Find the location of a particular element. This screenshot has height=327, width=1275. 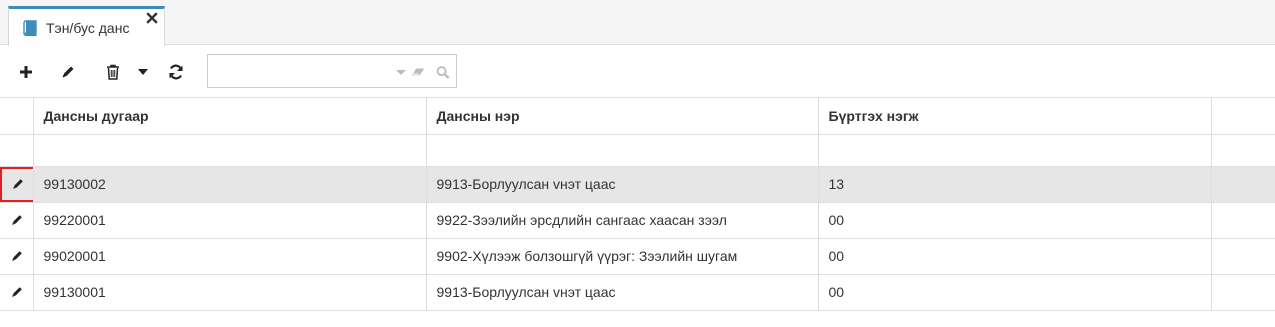

refresh-button is located at coordinates (176, 72).